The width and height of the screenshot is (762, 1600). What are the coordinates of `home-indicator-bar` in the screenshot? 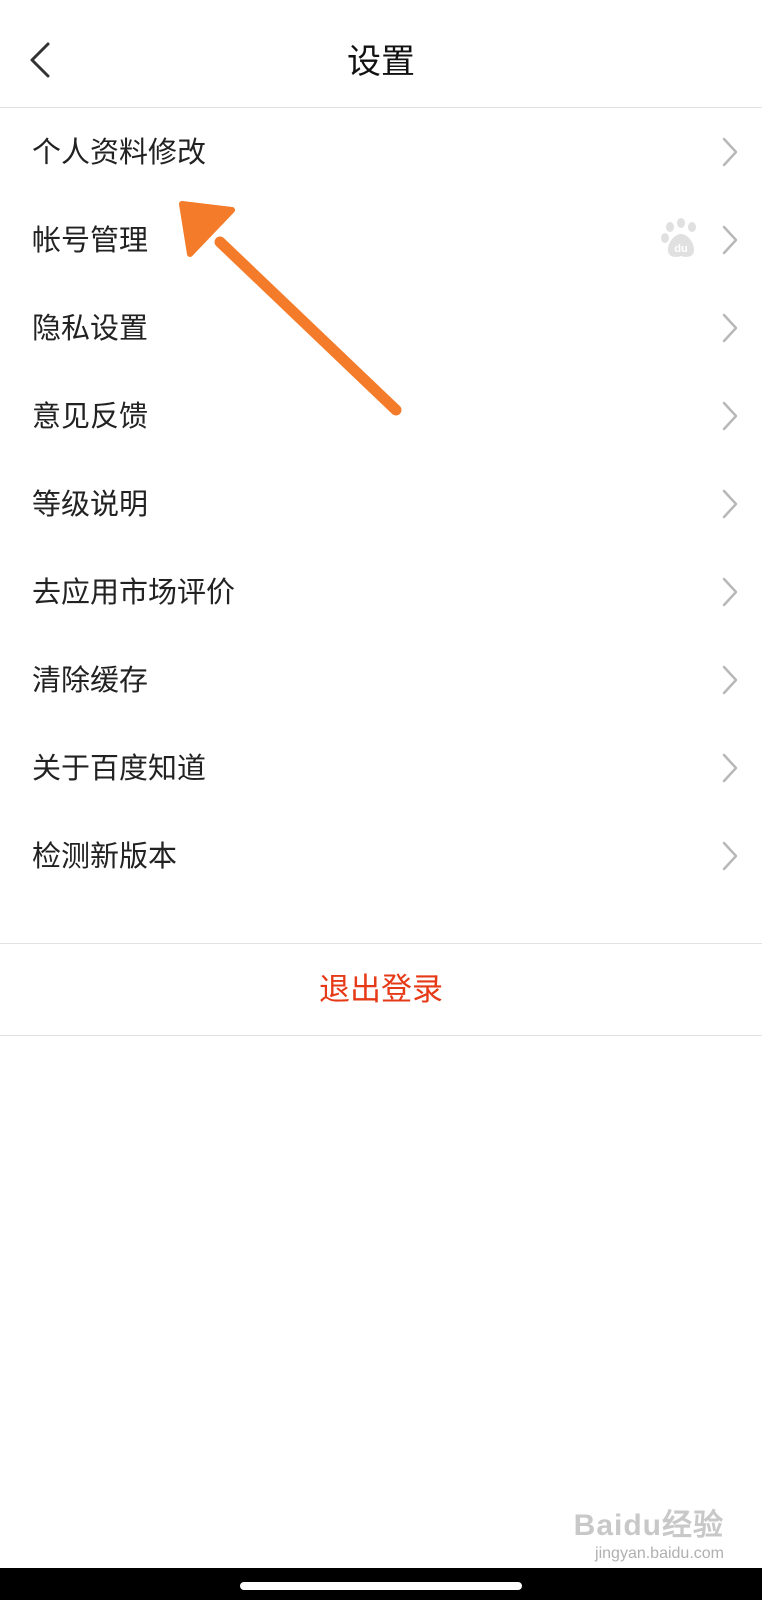 It's located at (381, 1584).